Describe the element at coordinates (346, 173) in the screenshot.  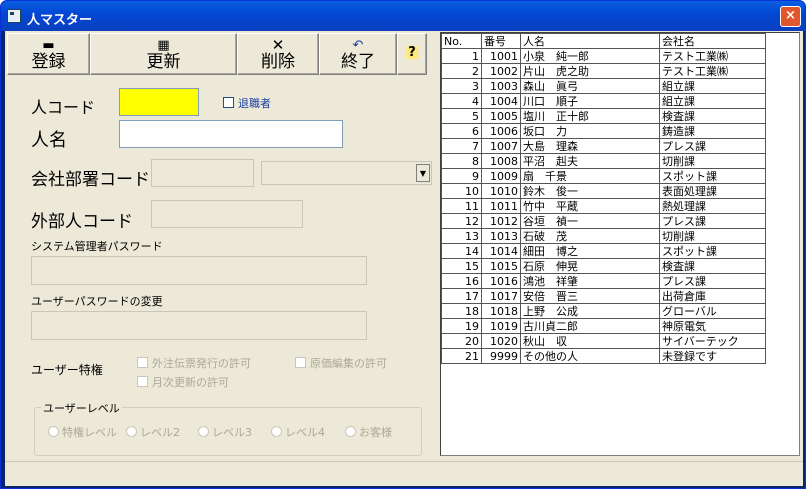
I see `dept-select: ▼` at that location.